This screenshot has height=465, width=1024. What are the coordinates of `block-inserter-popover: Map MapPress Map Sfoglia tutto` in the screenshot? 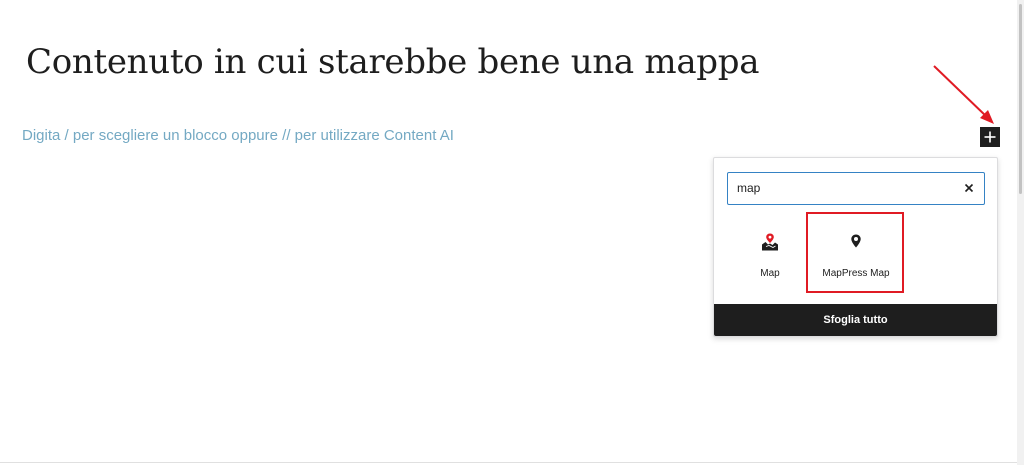 It's located at (855, 247).